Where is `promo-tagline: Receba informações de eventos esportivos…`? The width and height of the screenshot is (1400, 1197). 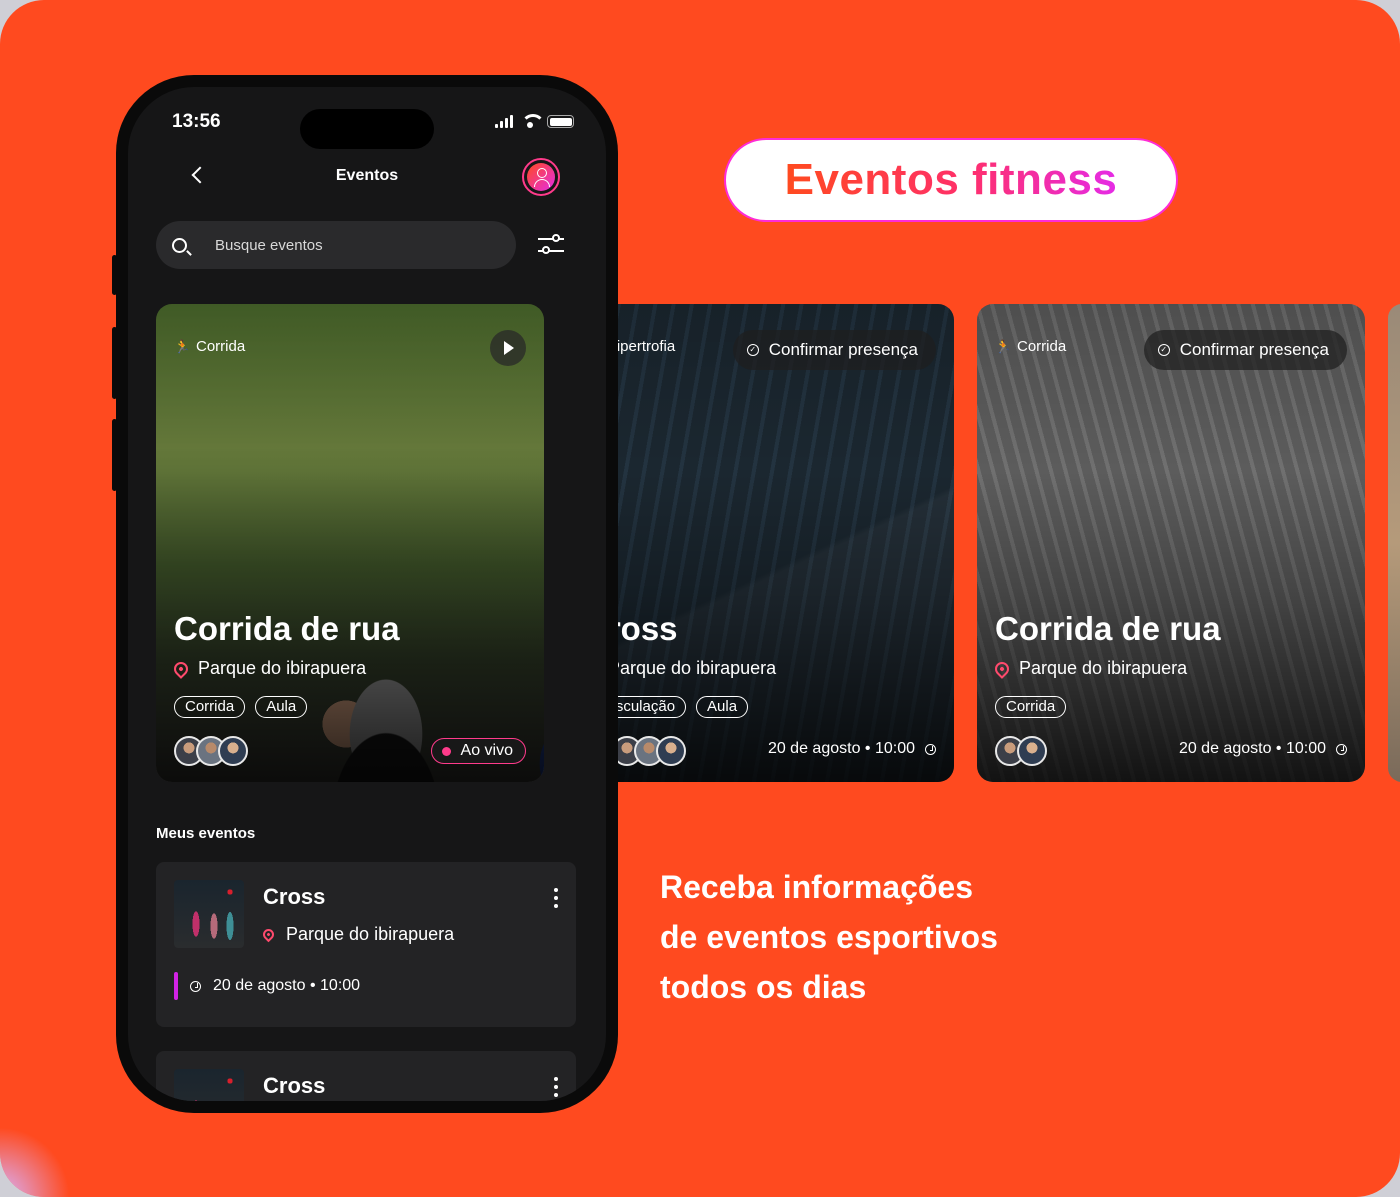 promo-tagline: Receba informações de eventos esportivos… is located at coordinates (890, 937).